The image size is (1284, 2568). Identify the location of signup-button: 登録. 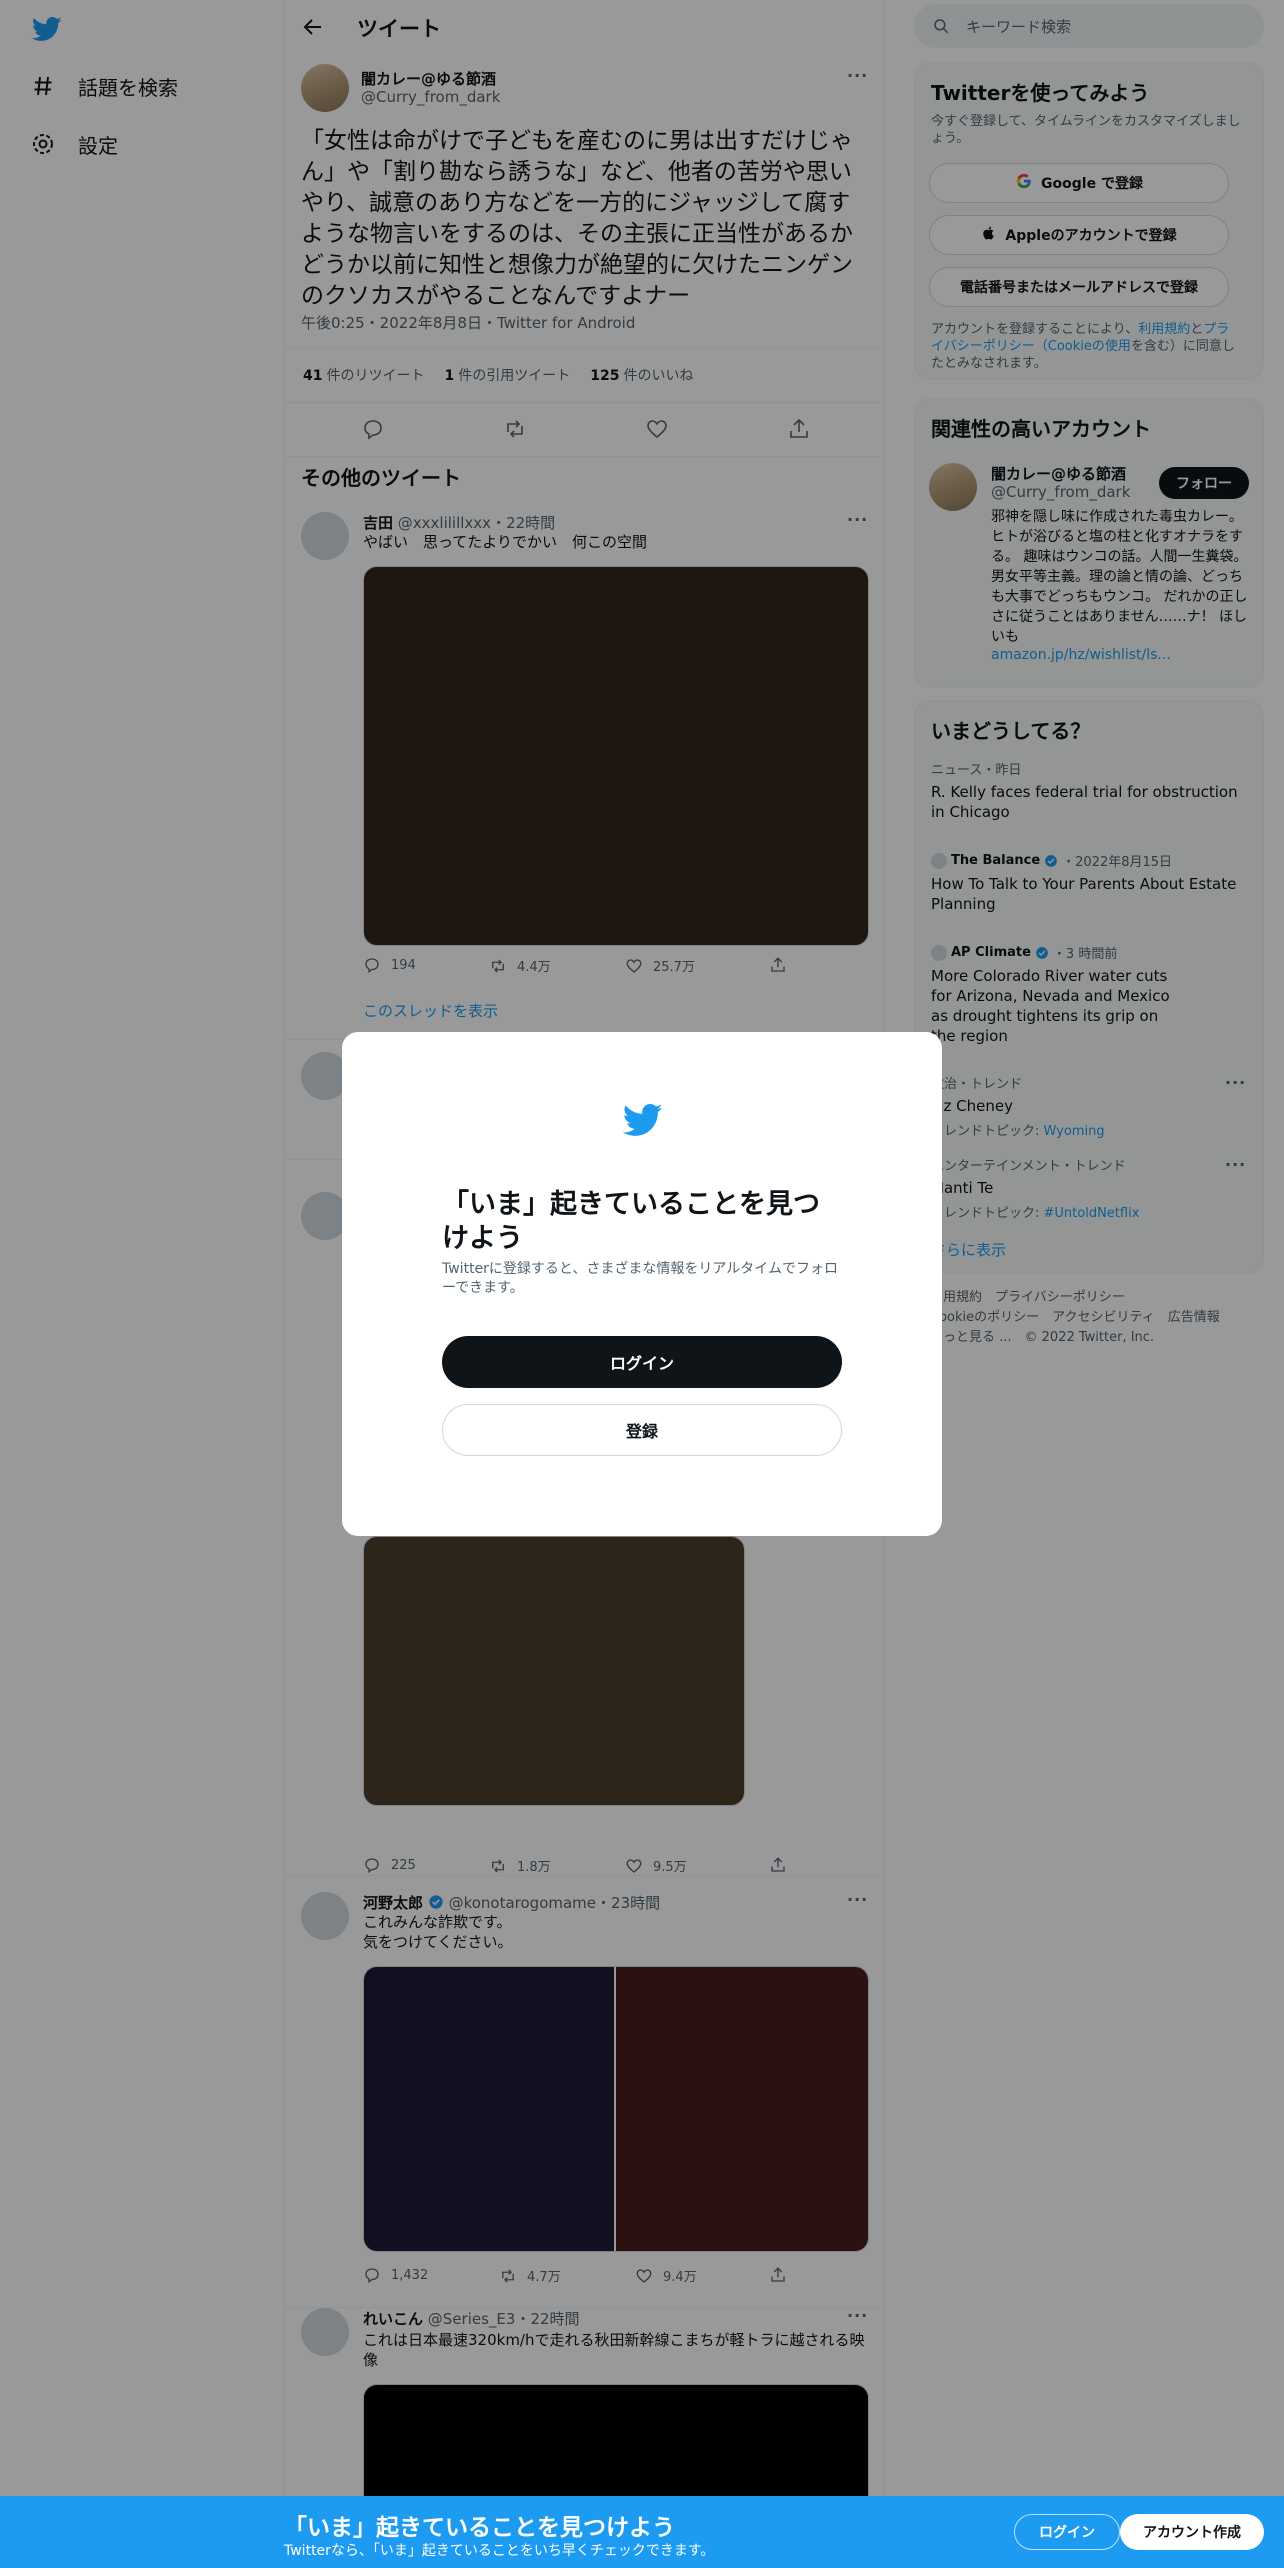
(642, 1430).